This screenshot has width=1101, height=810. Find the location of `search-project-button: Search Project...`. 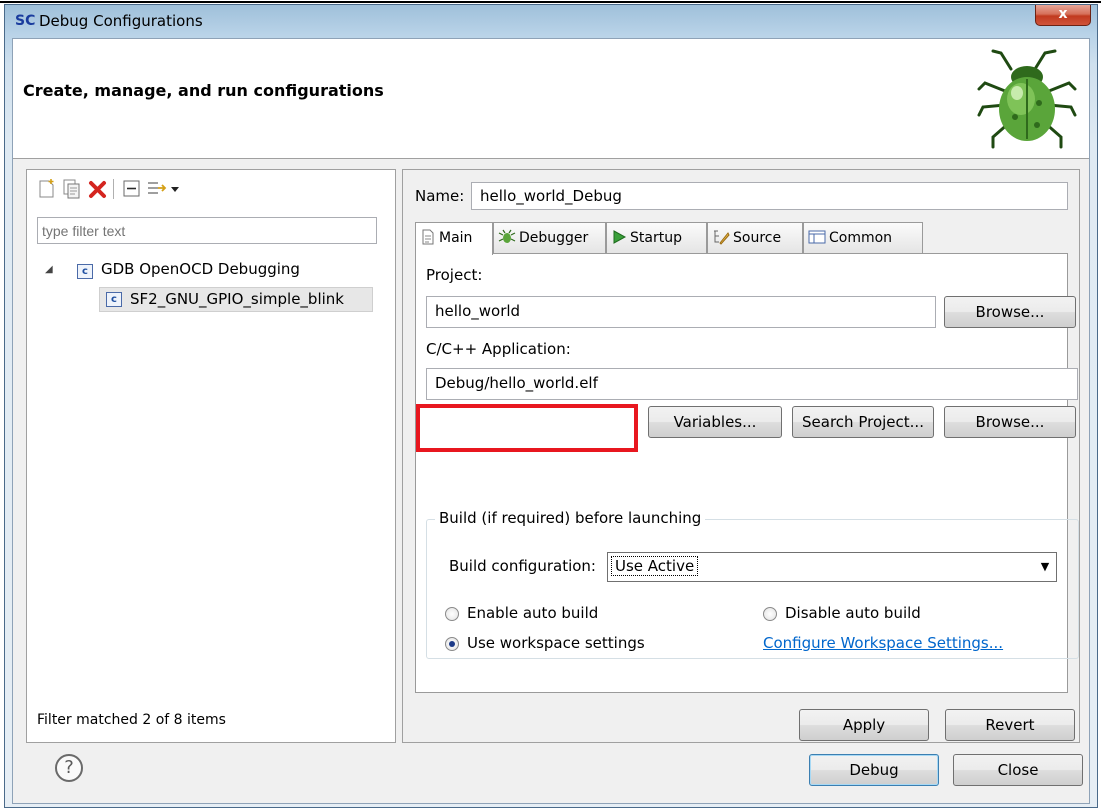

search-project-button: Search Project... is located at coordinates (863, 422).